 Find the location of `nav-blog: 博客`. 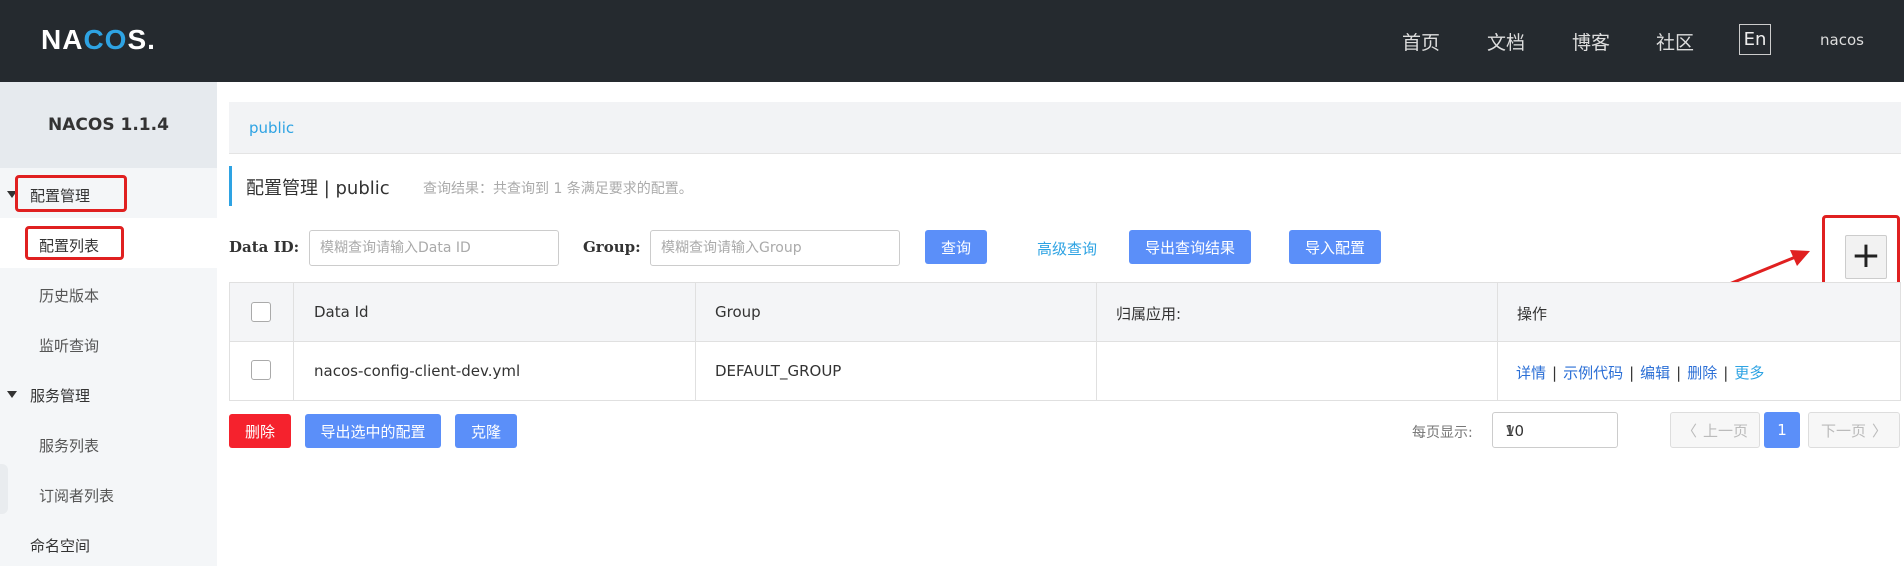

nav-blog: 博客 is located at coordinates (1591, 41).